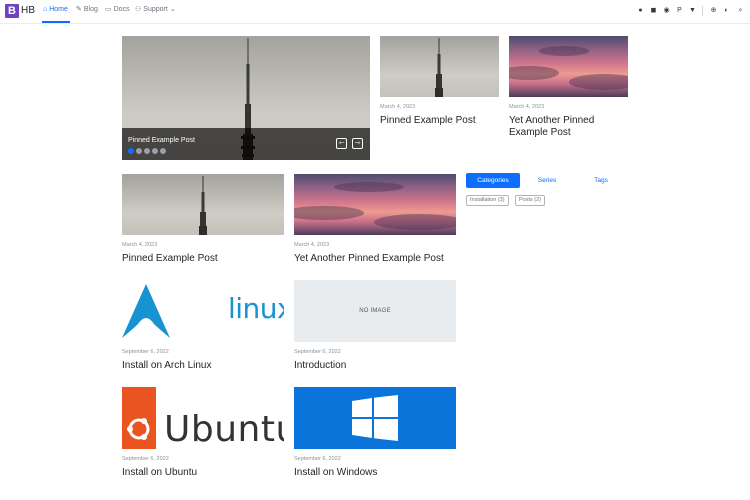 The width and height of the screenshot is (750, 500). What do you see at coordinates (172, 9) in the screenshot?
I see `chevron-down-icon: ⌄` at bounding box center [172, 9].